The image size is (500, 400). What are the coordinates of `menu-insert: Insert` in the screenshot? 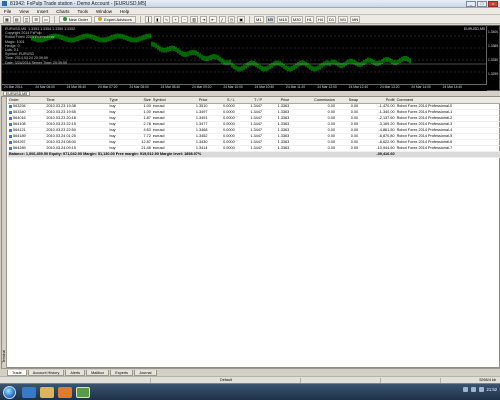 It's located at (42, 11).